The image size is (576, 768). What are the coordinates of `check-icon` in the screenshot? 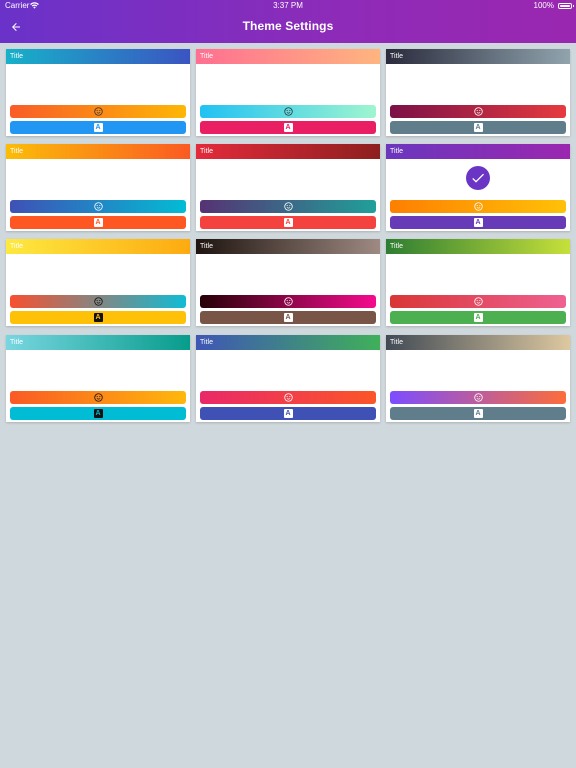 It's located at (478, 178).